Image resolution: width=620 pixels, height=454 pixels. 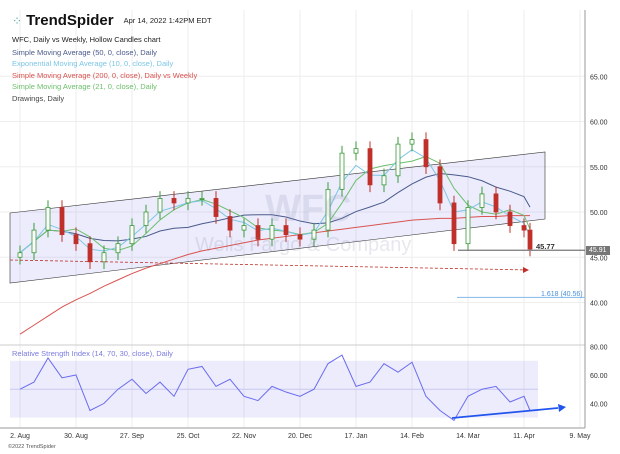 What do you see at coordinates (32, 447) in the screenshot?
I see `footer-copyright: ©2022 TrendSpider` at bounding box center [32, 447].